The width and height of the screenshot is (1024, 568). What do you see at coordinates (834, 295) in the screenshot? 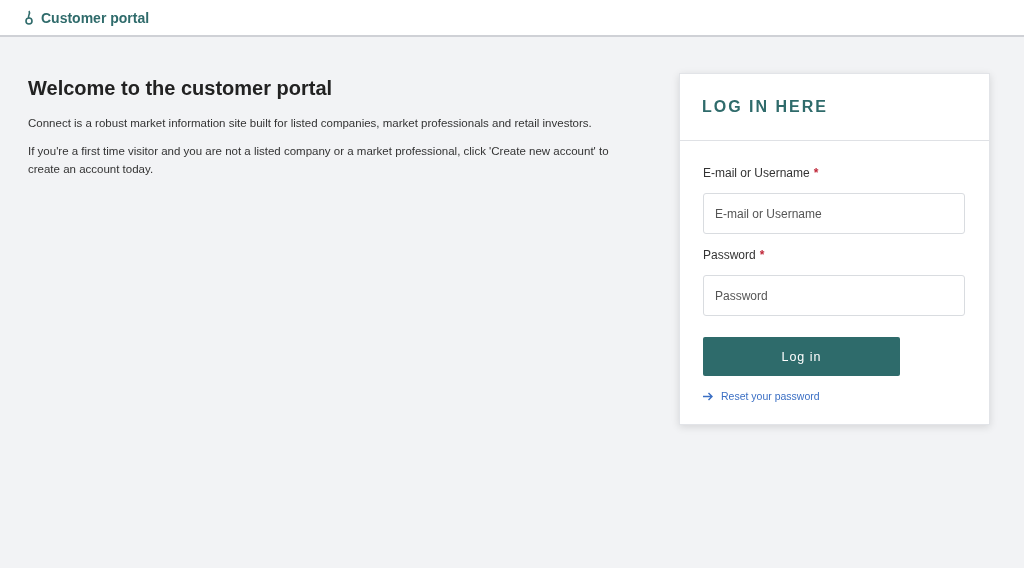
I see `input-field: Password` at bounding box center [834, 295].